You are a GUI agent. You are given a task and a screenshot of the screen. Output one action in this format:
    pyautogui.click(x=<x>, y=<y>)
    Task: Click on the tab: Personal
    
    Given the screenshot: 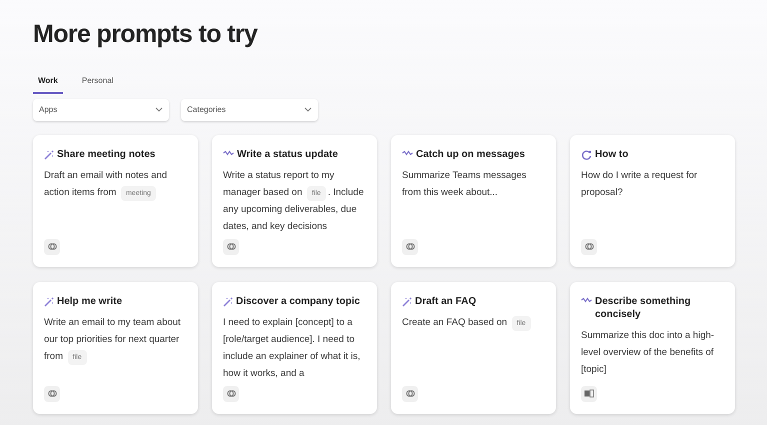 What is the action you would take?
    pyautogui.click(x=97, y=84)
    